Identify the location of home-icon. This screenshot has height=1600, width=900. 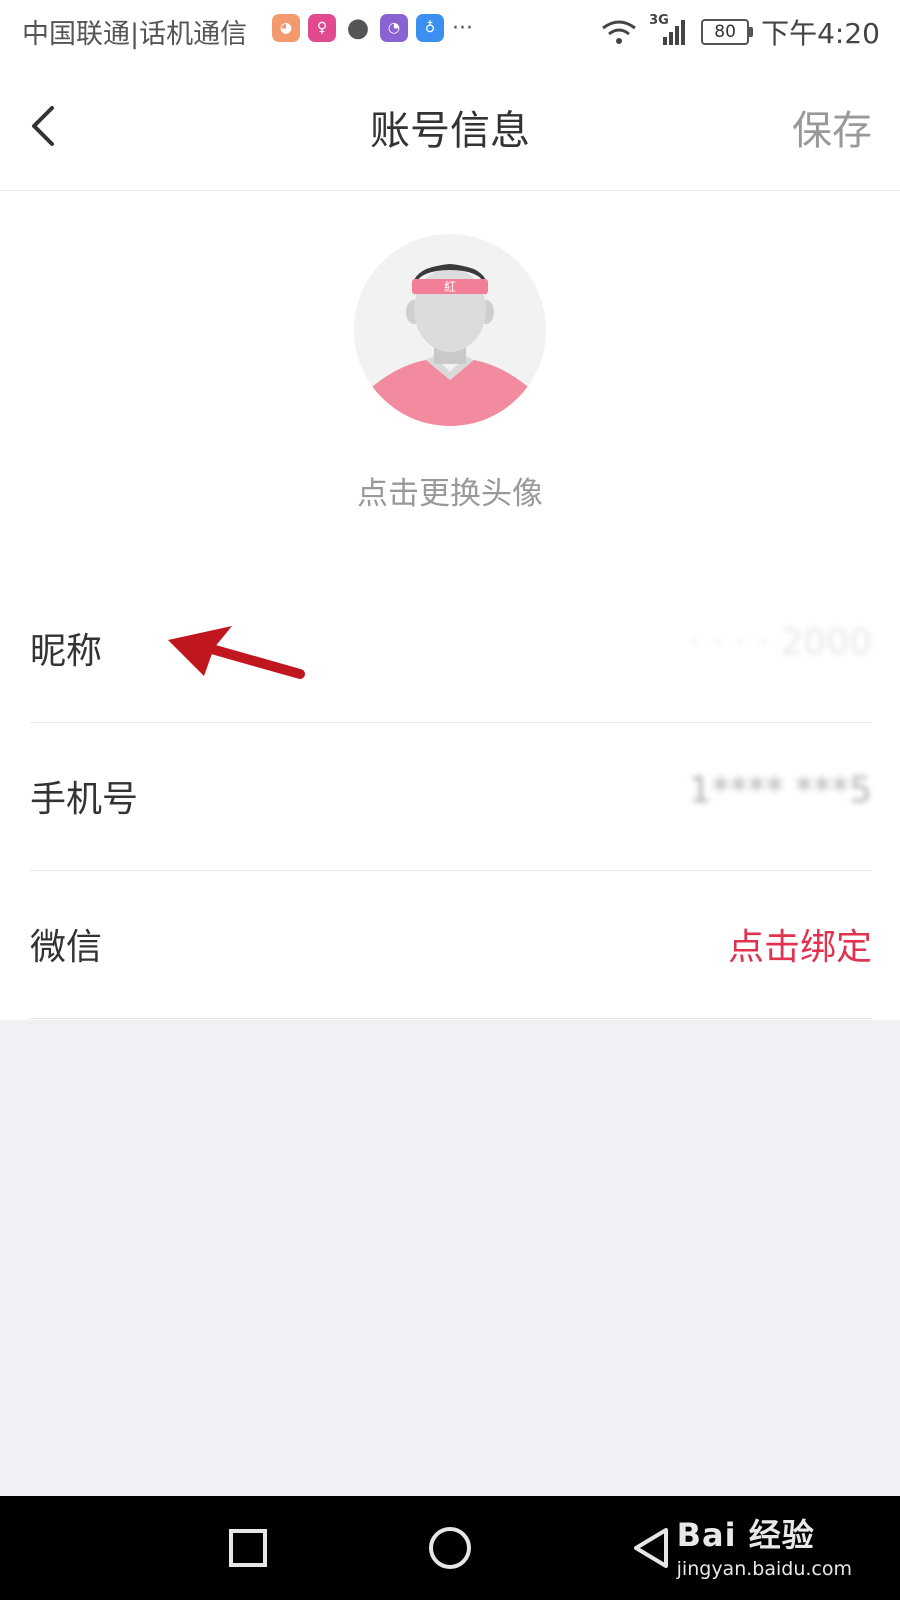
(450, 1548).